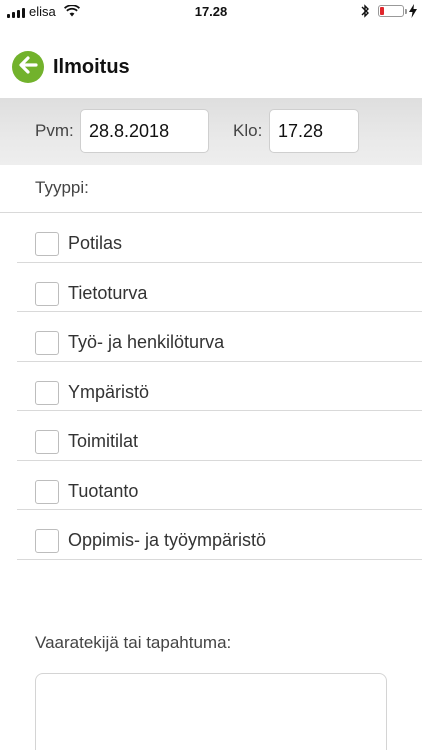 This screenshot has width=422, height=750. I want to click on option-toimitilat: Toimitilat, so click(211, 436).